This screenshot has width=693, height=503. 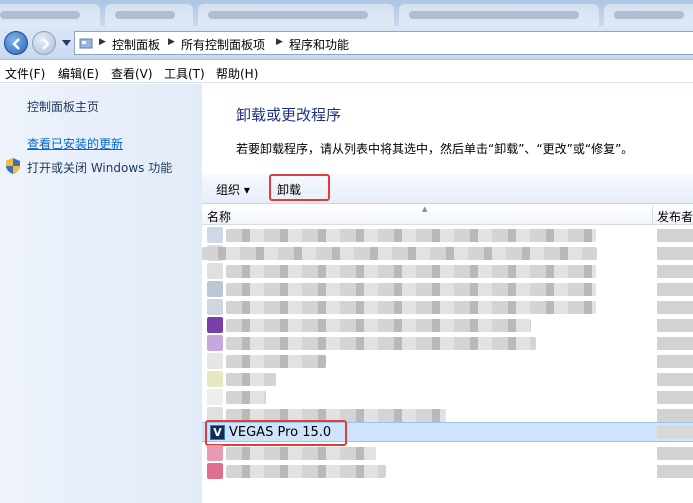 What do you see at coordinates (78, 73) in the screenshot?
I see `menu-edit: 编辑(E)` at bounding box center [78, 73].